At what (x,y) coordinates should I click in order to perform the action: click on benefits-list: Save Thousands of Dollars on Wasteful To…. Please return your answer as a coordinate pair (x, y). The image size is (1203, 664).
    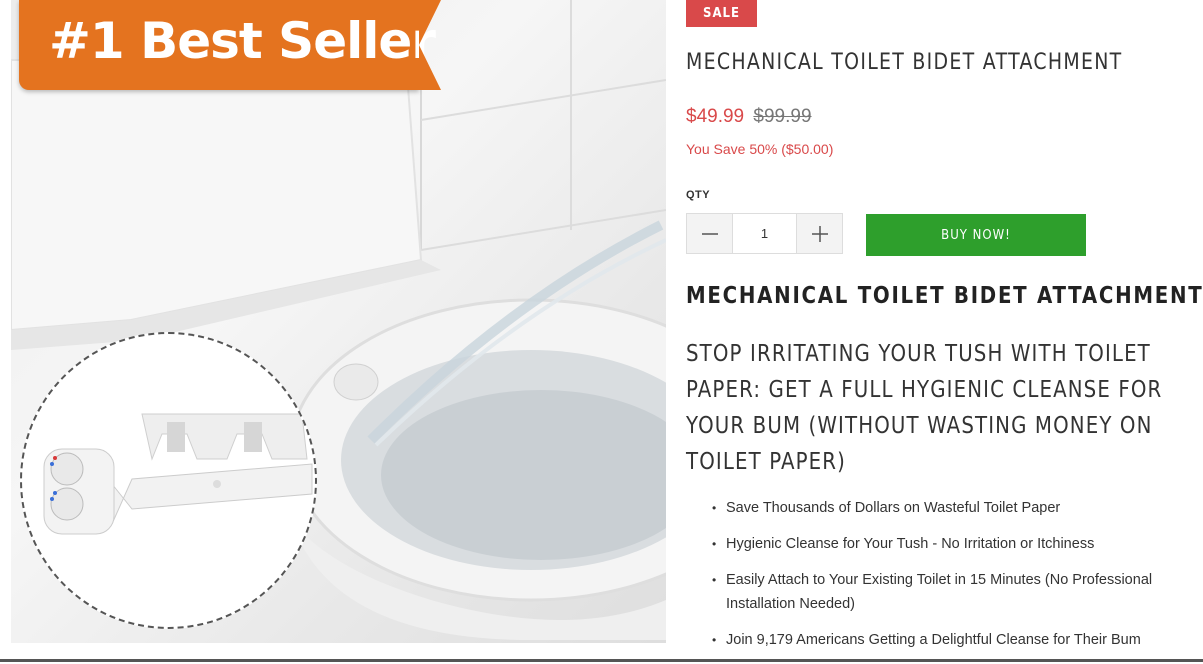
    Looking at the image, I should click on (947, 580).